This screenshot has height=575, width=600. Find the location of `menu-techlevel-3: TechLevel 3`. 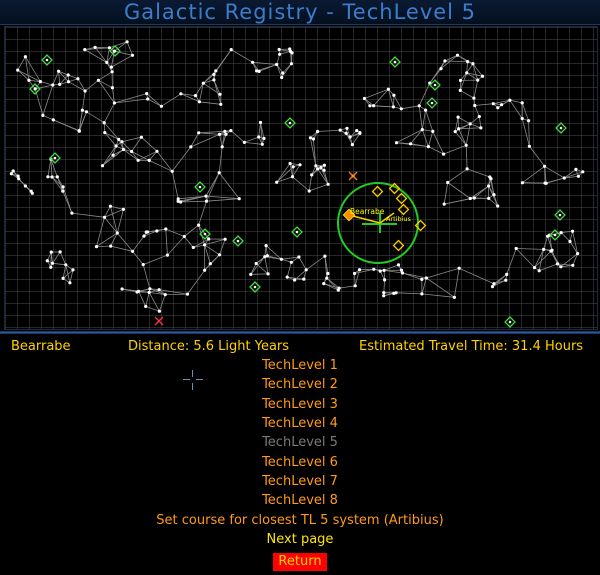

menu-techlevel-3: TechLevel 3 is located at coordinates (300, 405).